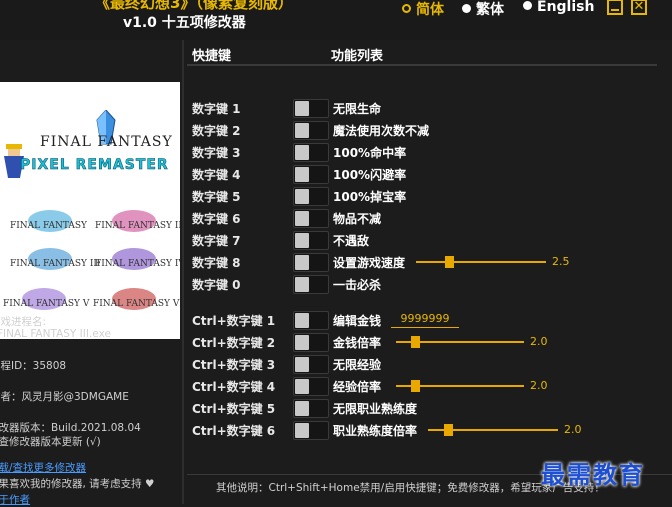  I want to click on hotkey-column-header: 快捷键, so click(212, 56).